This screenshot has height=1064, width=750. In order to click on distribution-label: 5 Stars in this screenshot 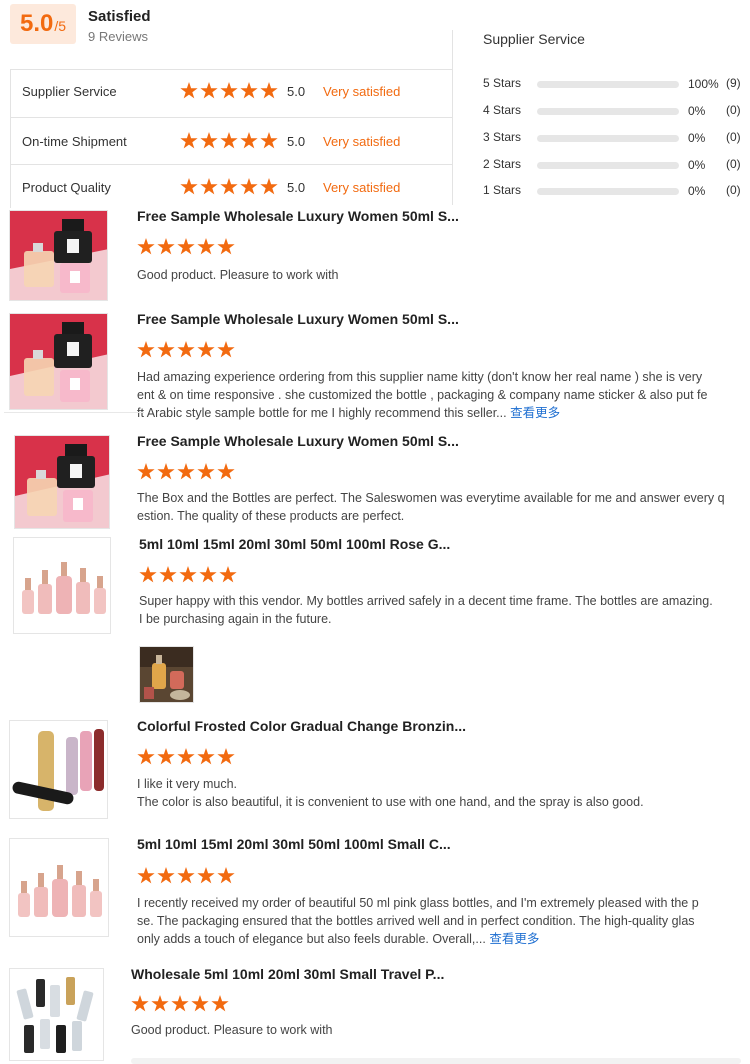, I will do `click(502, 83)`.